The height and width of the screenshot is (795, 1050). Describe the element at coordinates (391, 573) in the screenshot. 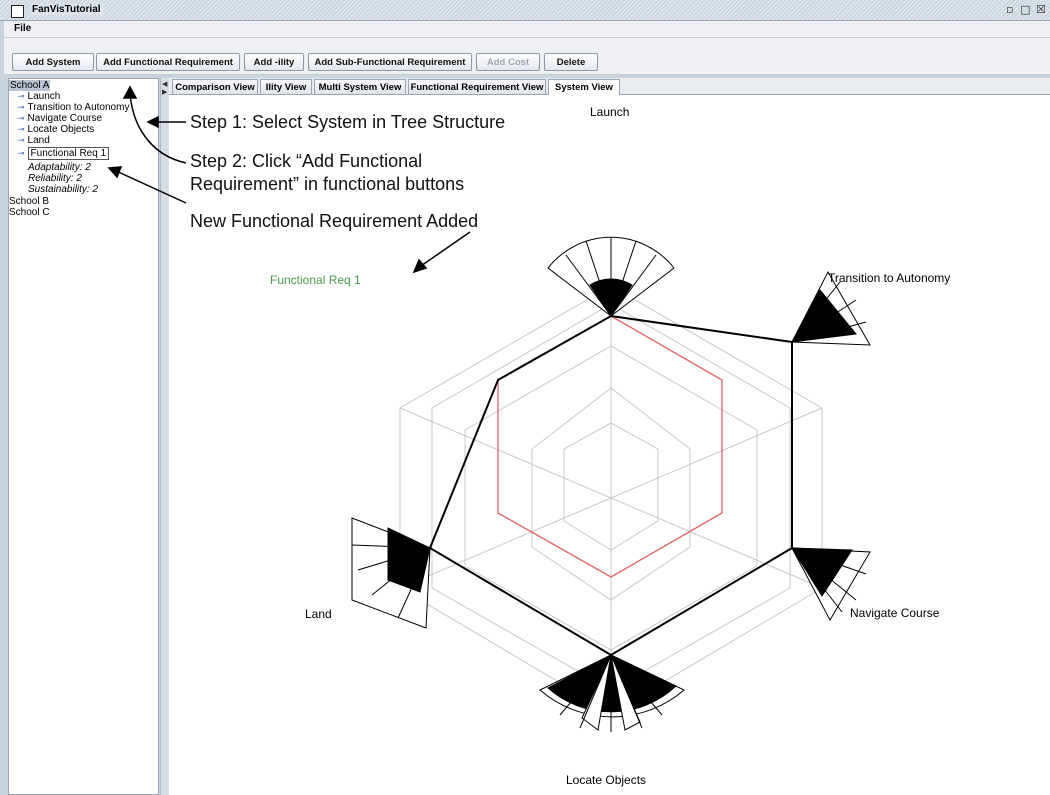

I see `fan-land` at that location.